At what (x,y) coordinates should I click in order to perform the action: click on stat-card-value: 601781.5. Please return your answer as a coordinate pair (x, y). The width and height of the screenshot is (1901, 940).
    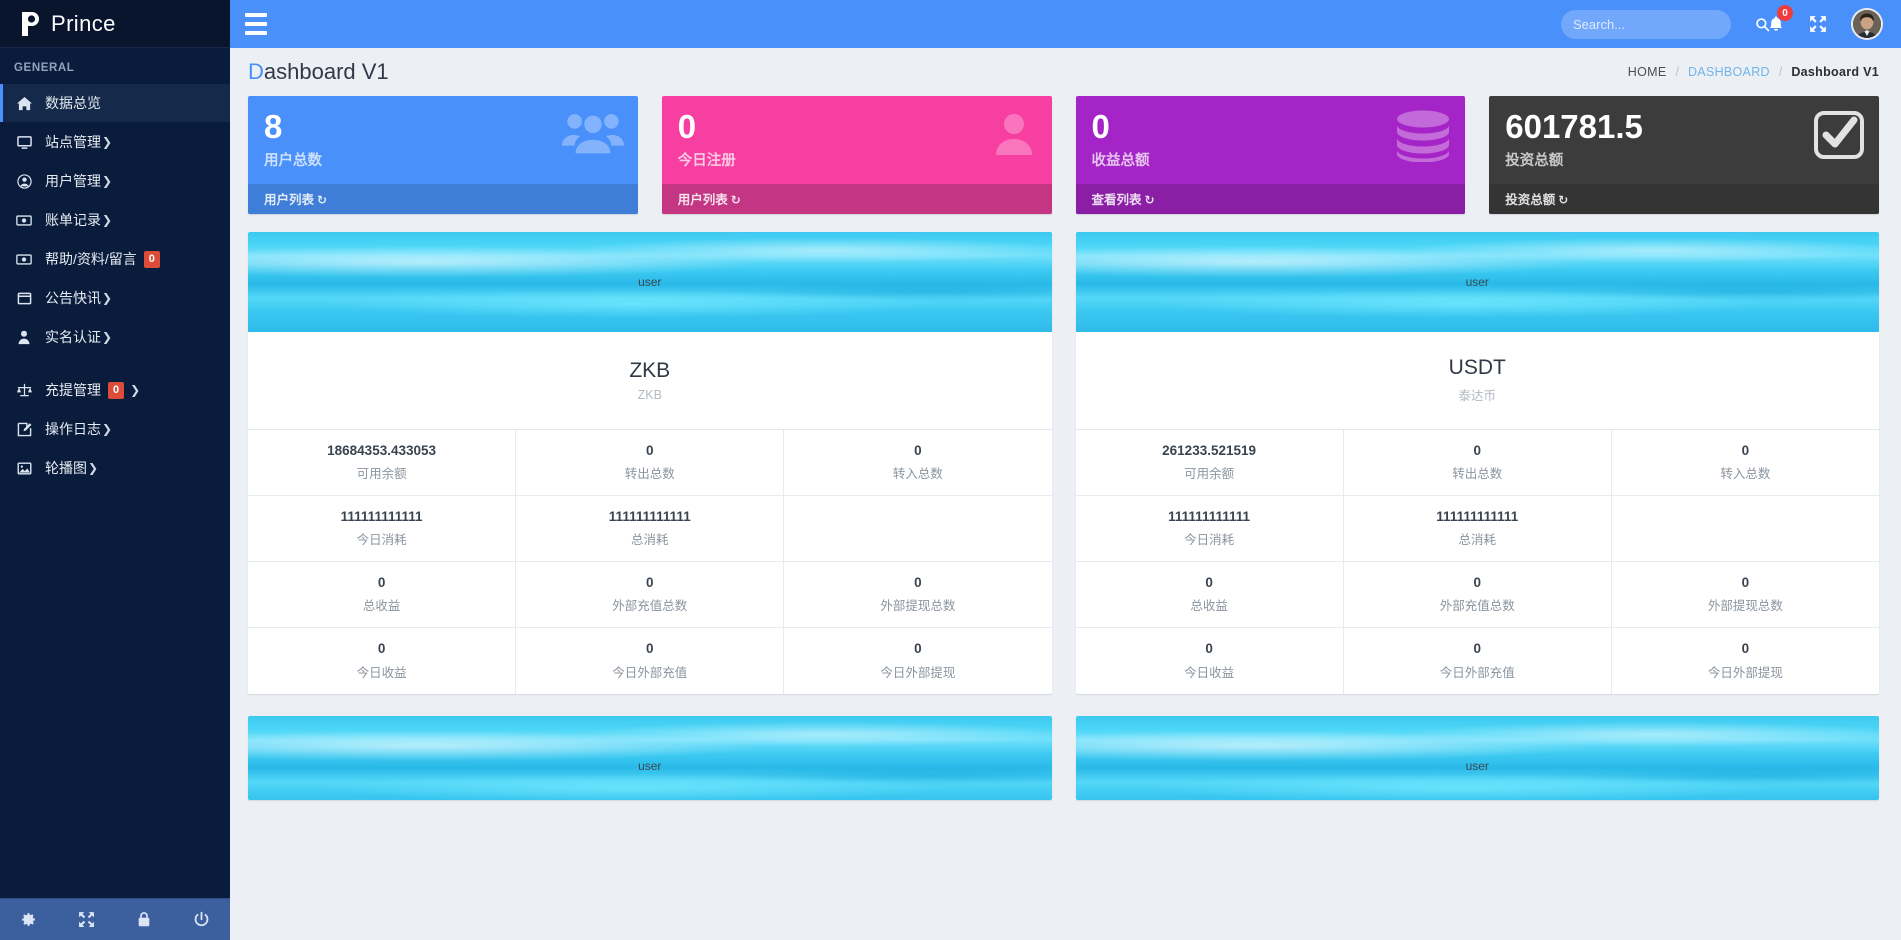
    Looking at the image, I should click on (1574, 126).